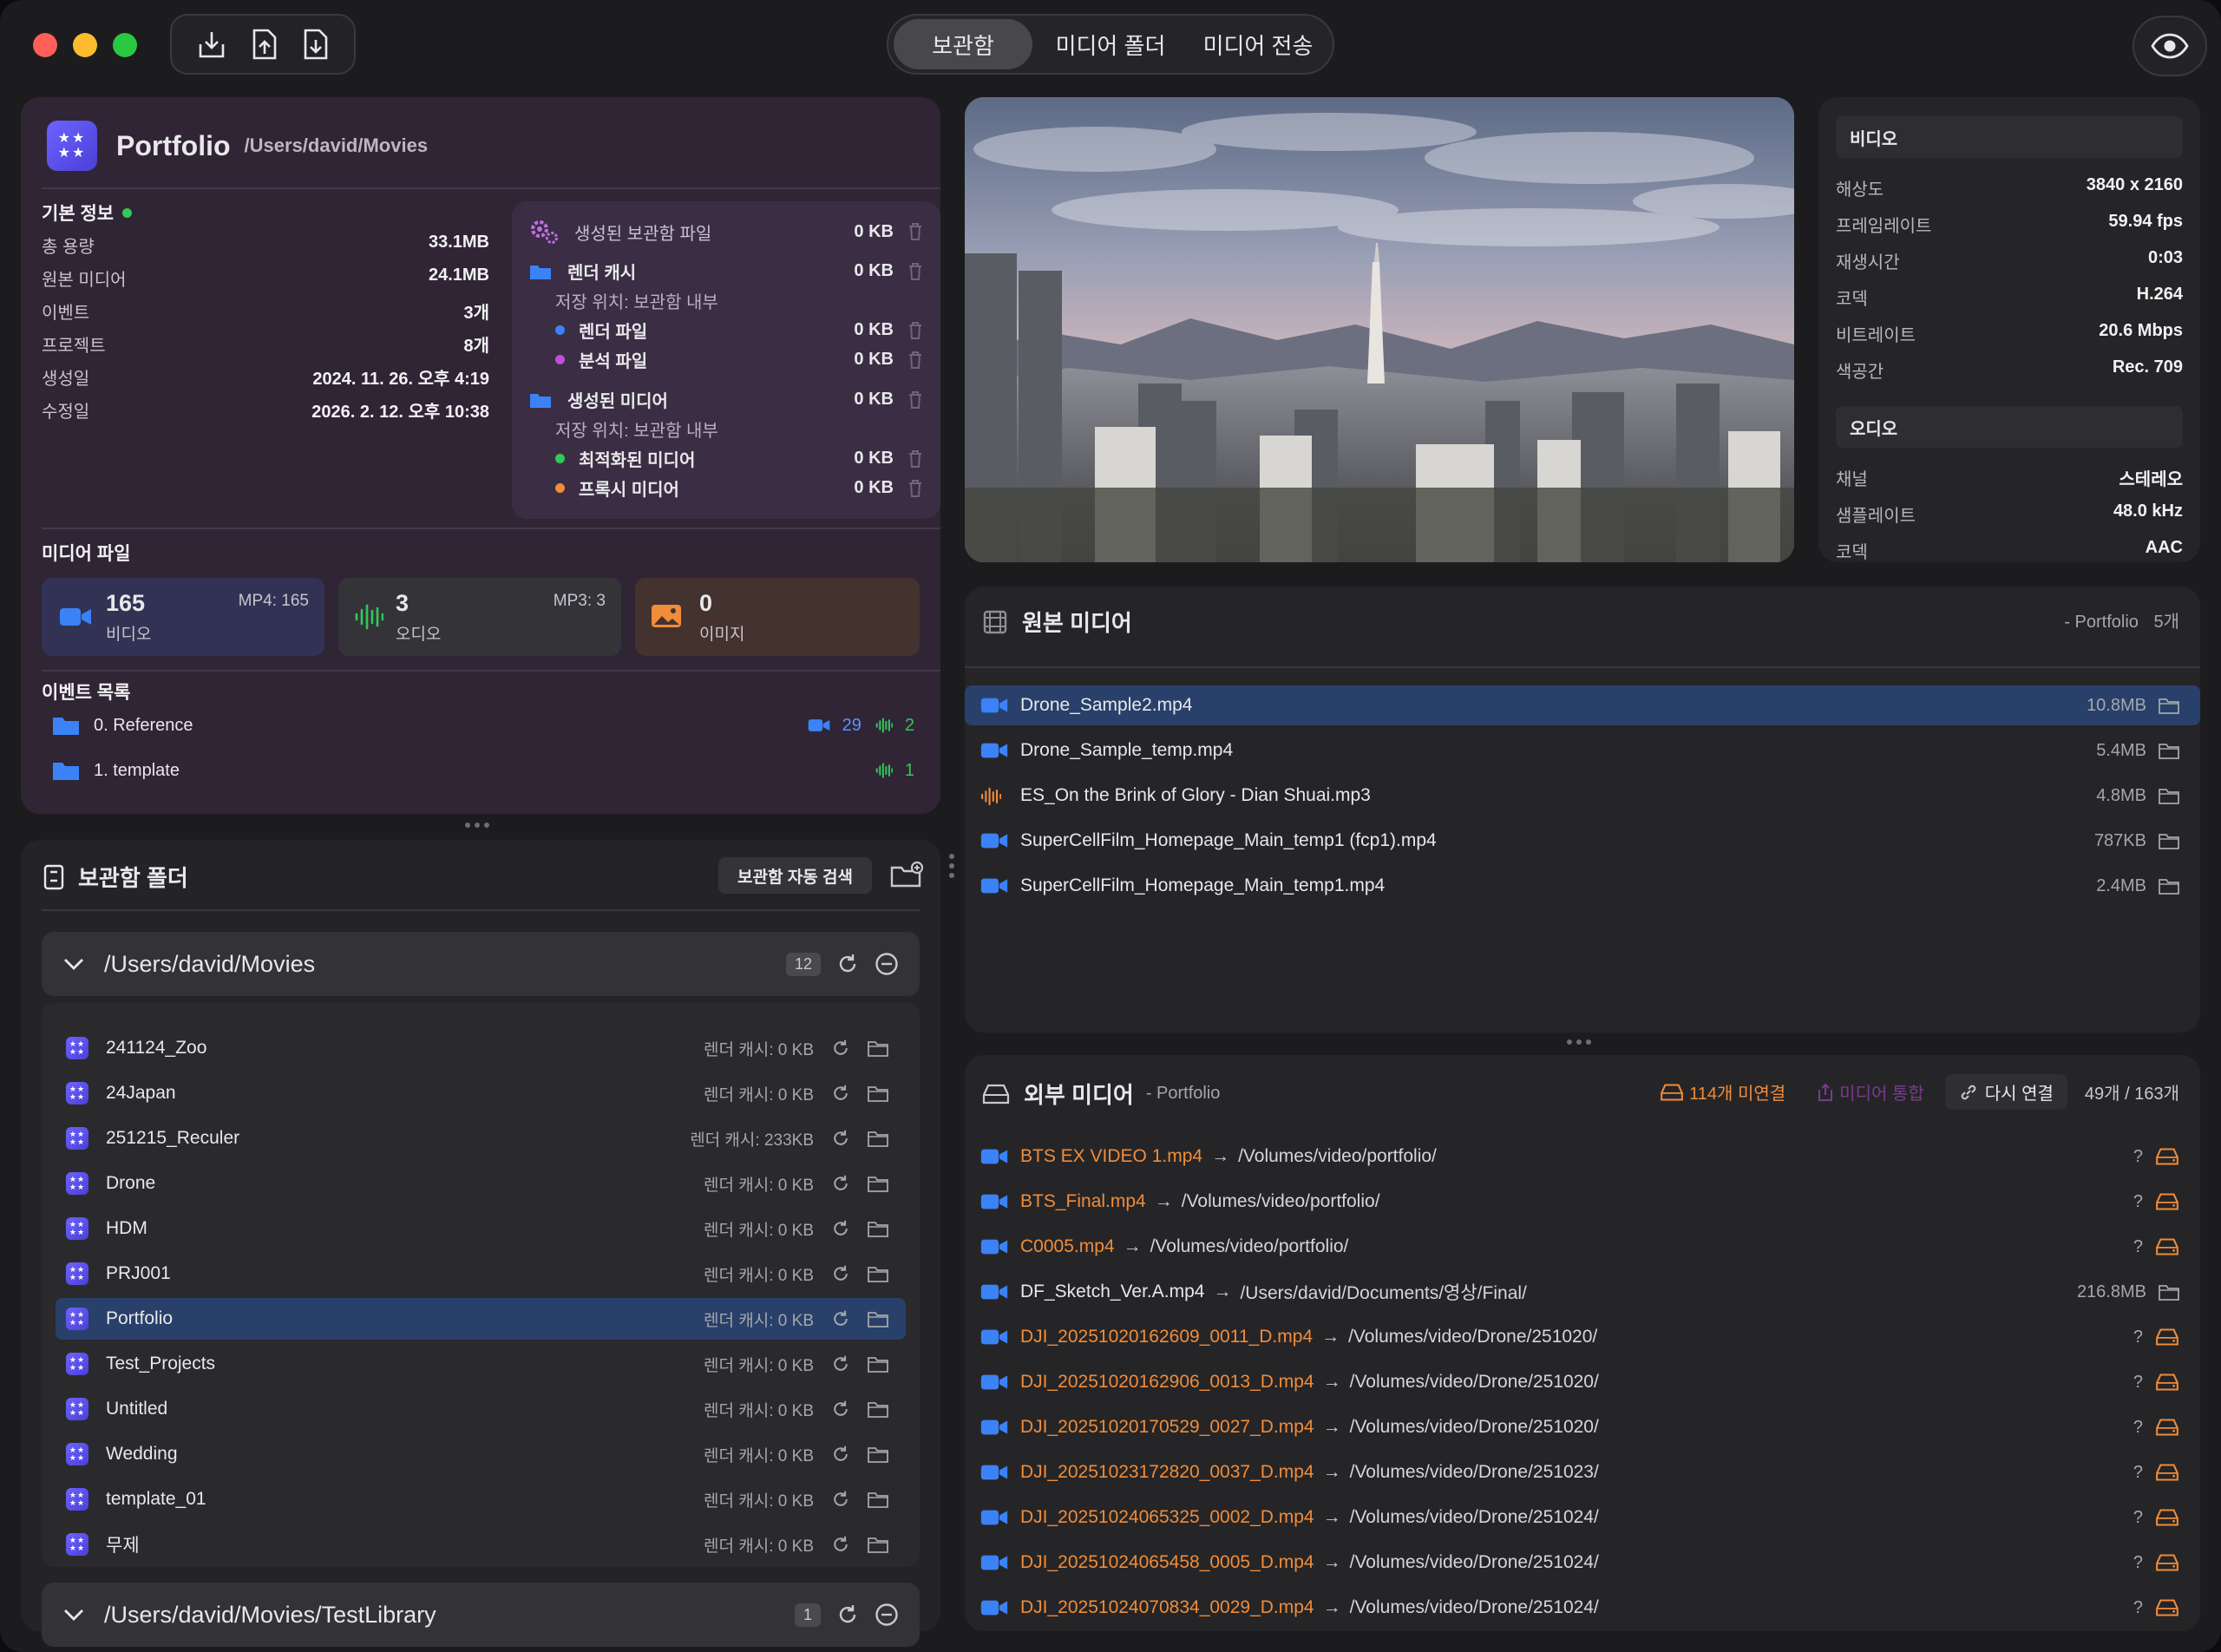 The height and width of the screenshot is (1652, 2221). Describe the element at coordinates (795, 875) in the screenshot. I see `auto-search-button: 보관함 자동 검색` at that location.